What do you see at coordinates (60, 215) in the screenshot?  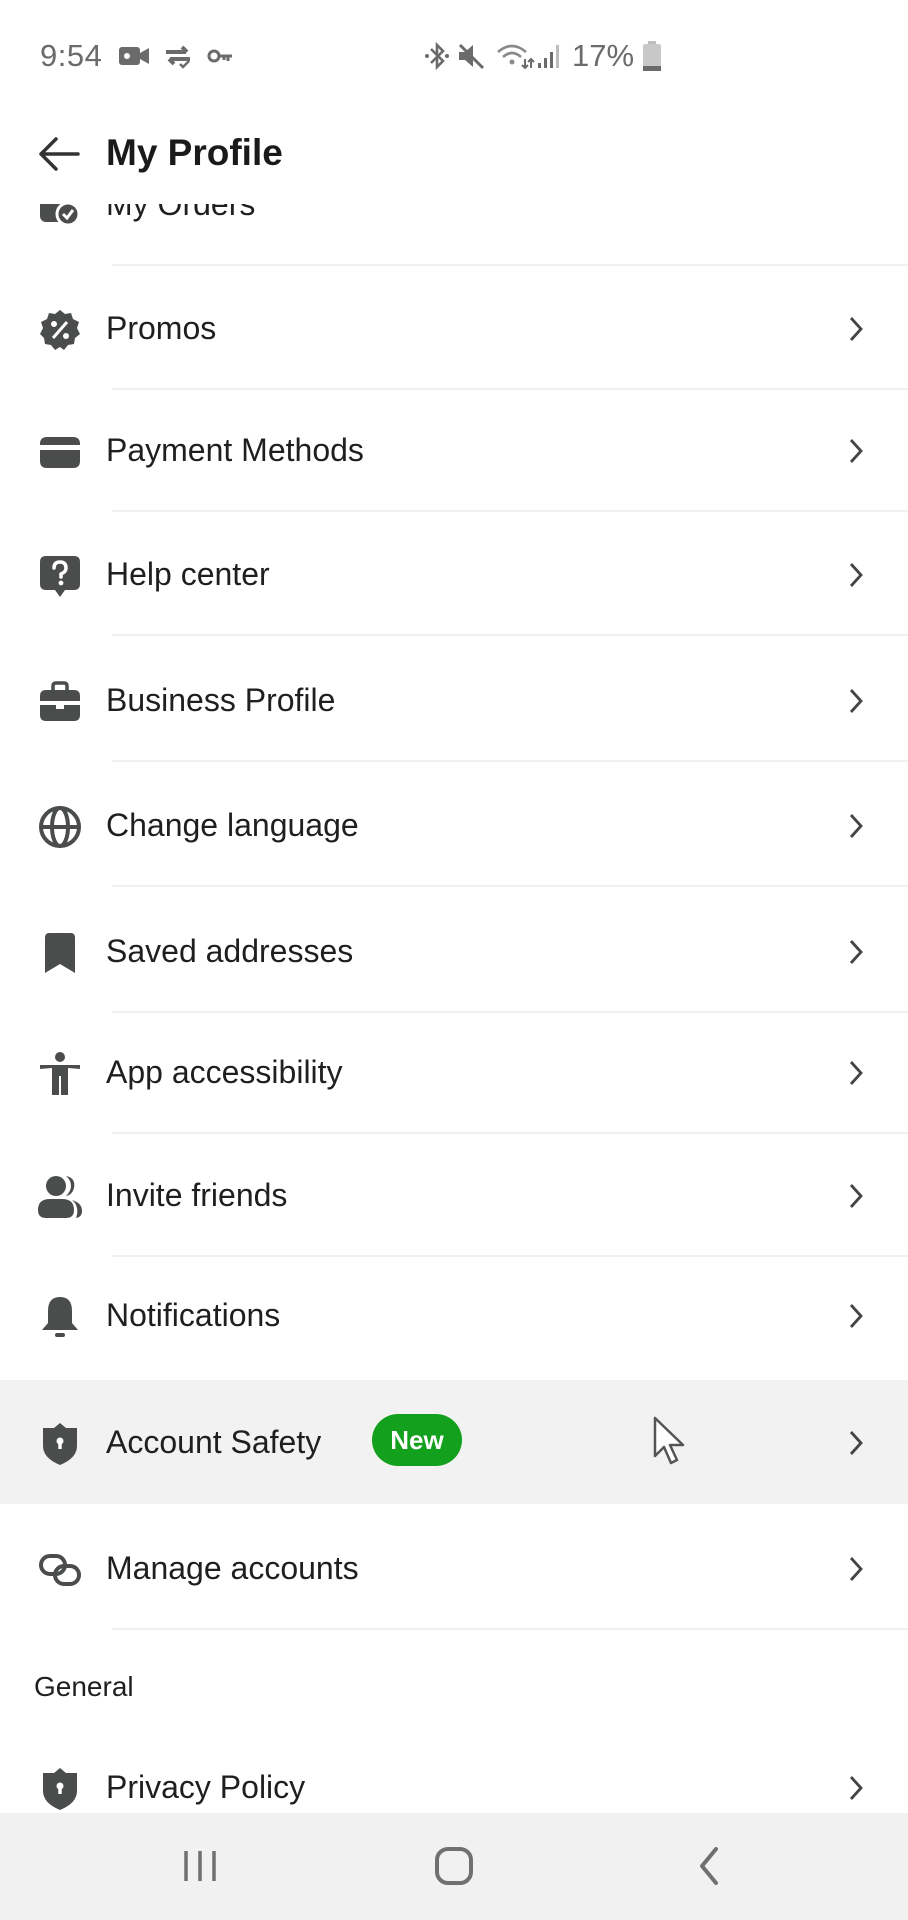 I see `orders-icon` at bounding box center [60, 215].